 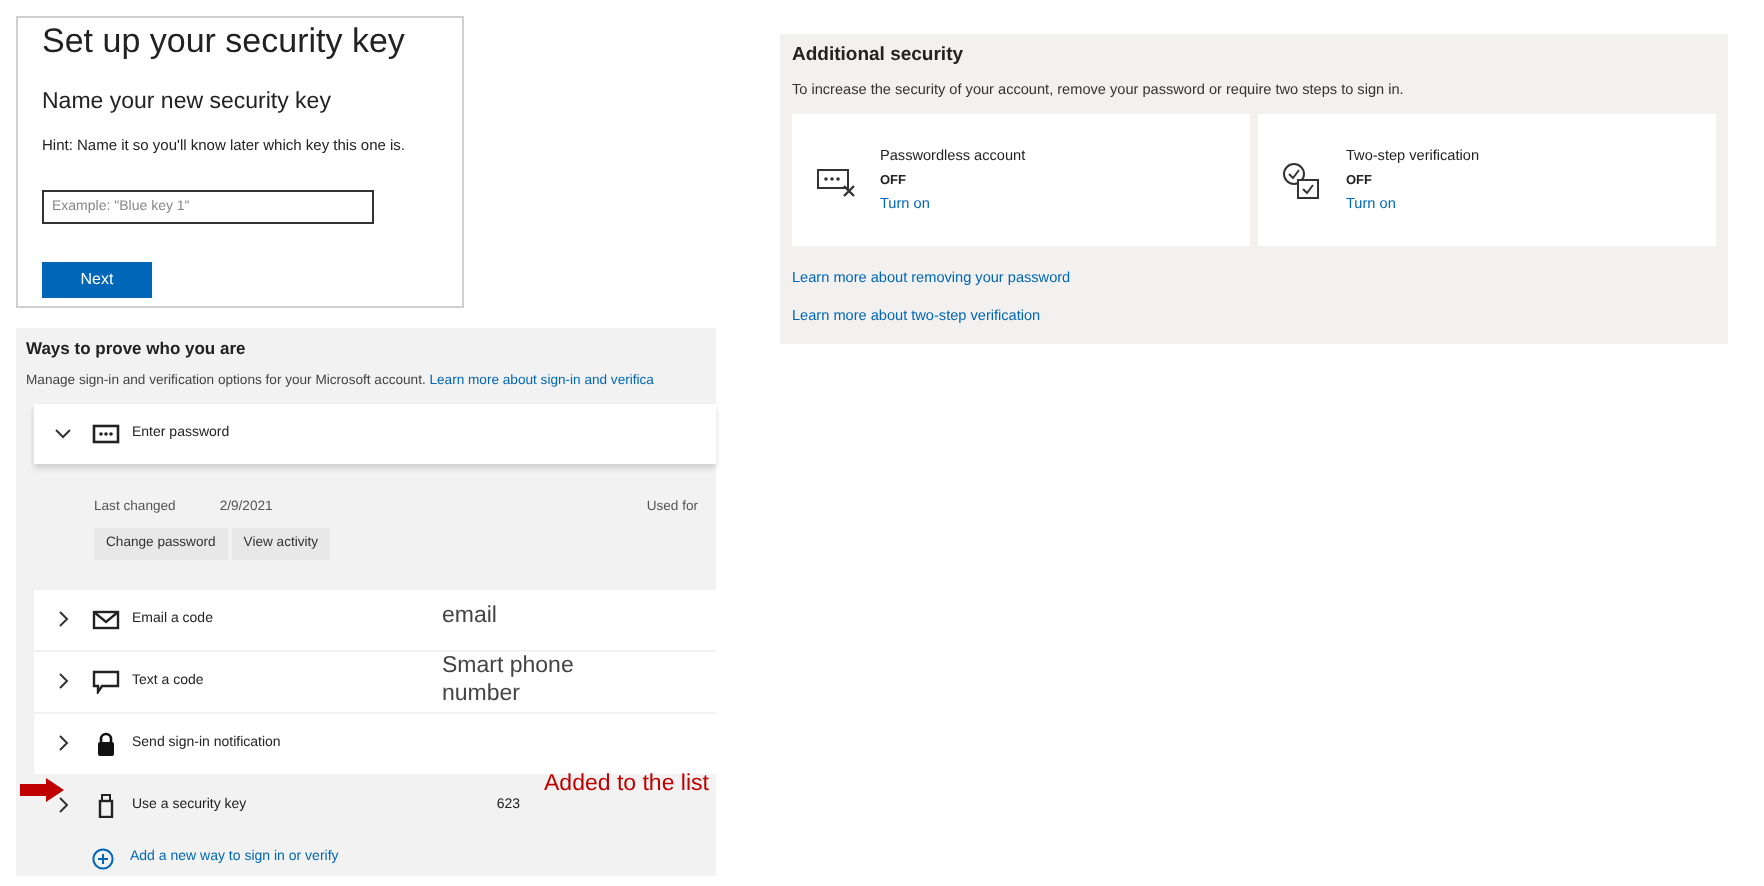 What do you see at coordinates (627, 785) in the screenshot?
I see `annotation-text: Added to the list` at bounding box center [627, 785].